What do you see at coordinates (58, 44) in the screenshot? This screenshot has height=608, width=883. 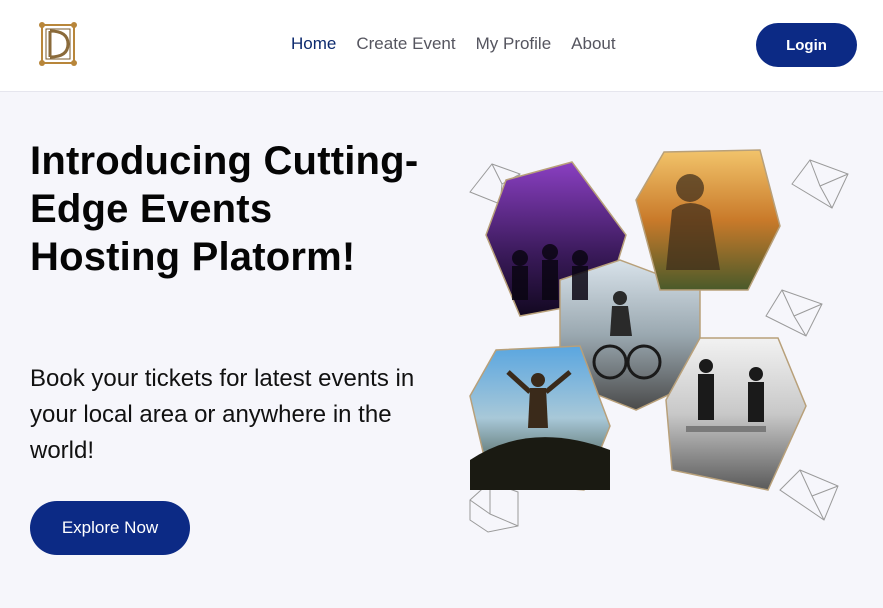 I see `brand-logo-icon` at bounding box center [58, 44].